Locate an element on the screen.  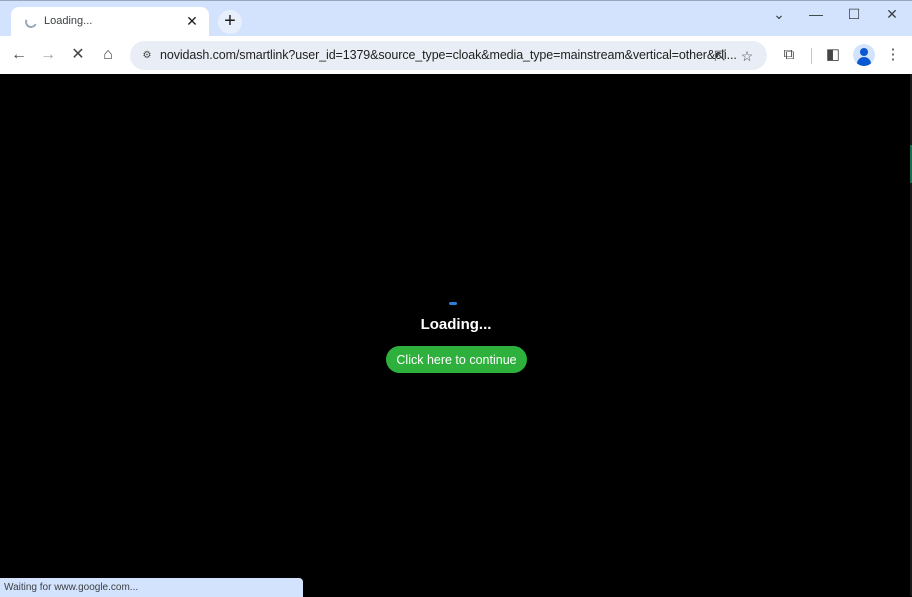
forward-button: → is located at coordinates (48, 55).